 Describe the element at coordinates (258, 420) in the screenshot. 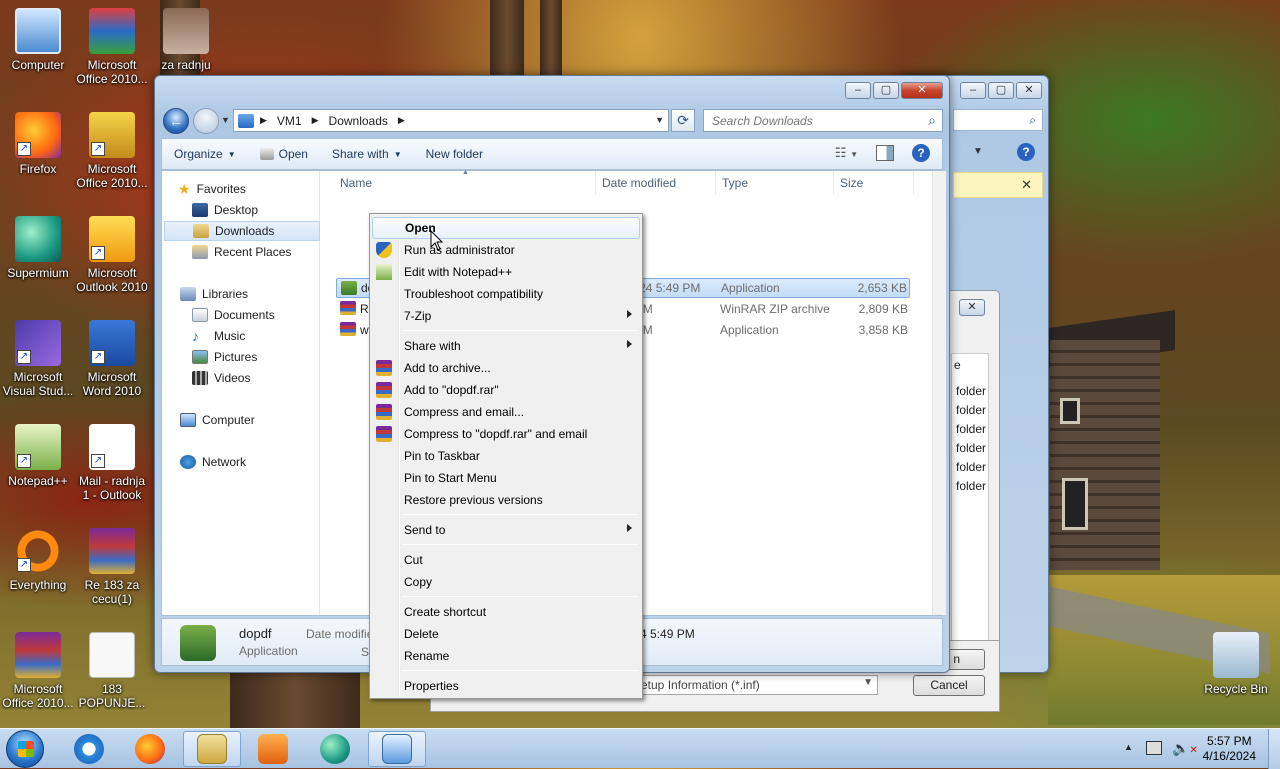

I see `nav-computer: Computer` at that location.